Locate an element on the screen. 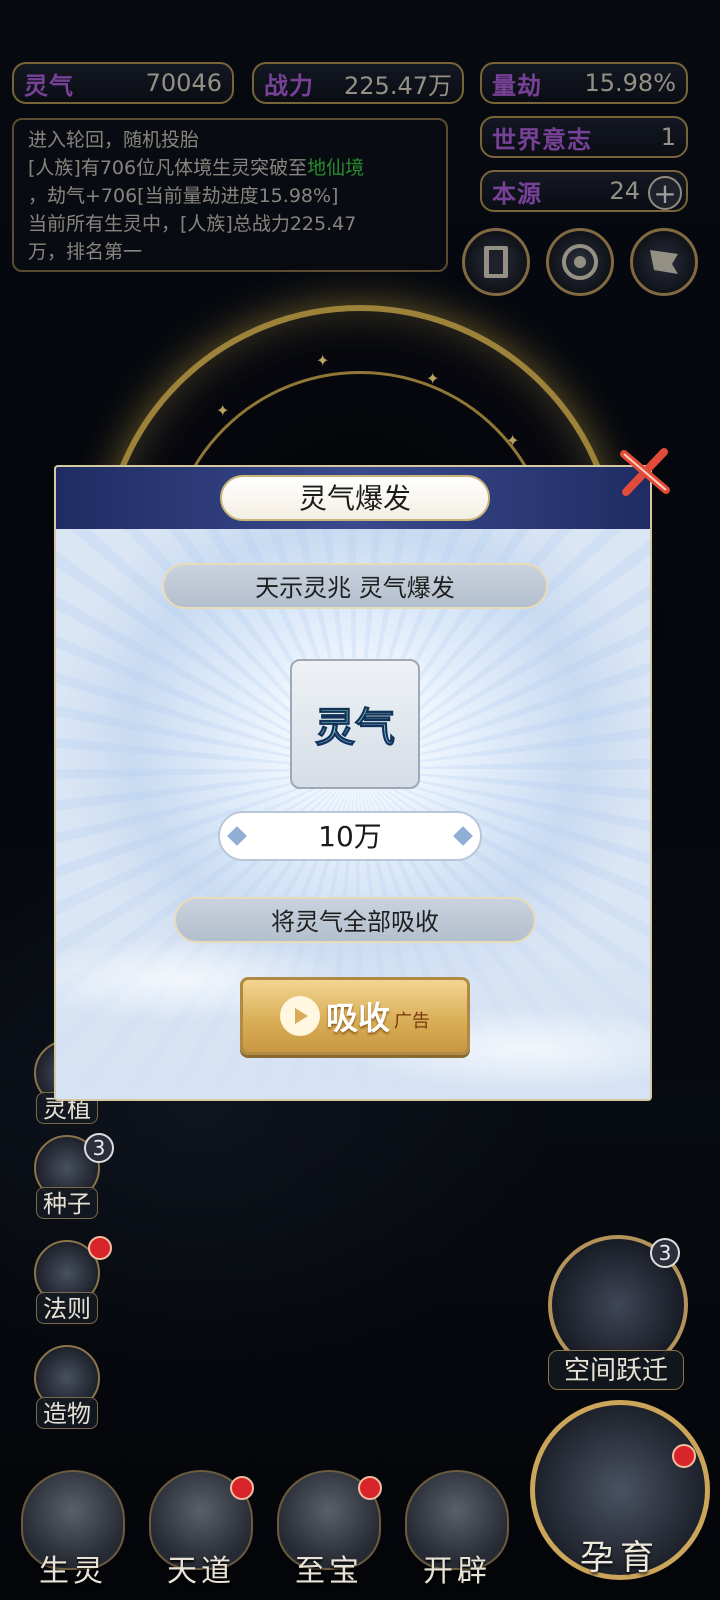 The width and height of the screenshot is (720, 1600). seeds-badge: 3 is located at coordinates (99, 1148).